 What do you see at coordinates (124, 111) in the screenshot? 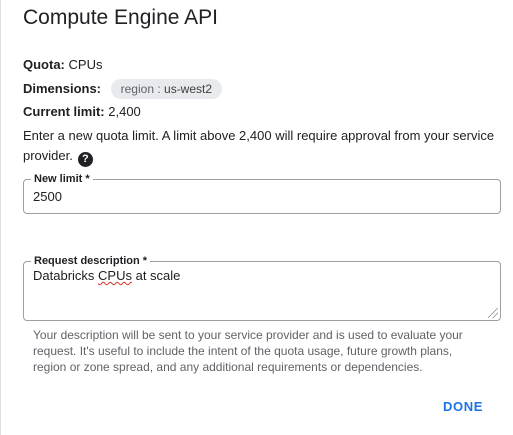
I see `current-limit-value: 2,400` at bounding box center [124, 111].